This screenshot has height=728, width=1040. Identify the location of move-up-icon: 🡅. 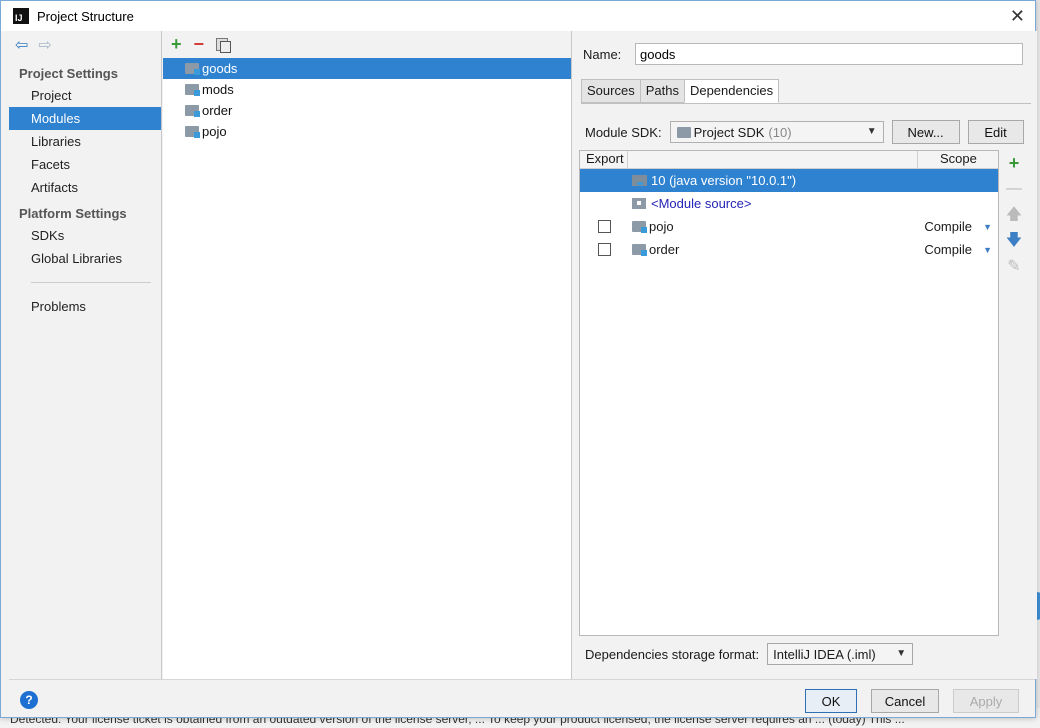
(1014, 215).